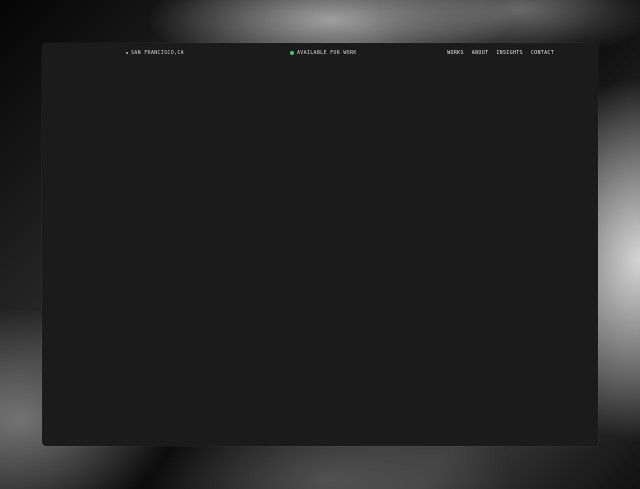 This screenshot has width=640, height=489. Describe the element at coordinates (455, 53) in the screenshot. I see `nav-works: WORKS` at that location.